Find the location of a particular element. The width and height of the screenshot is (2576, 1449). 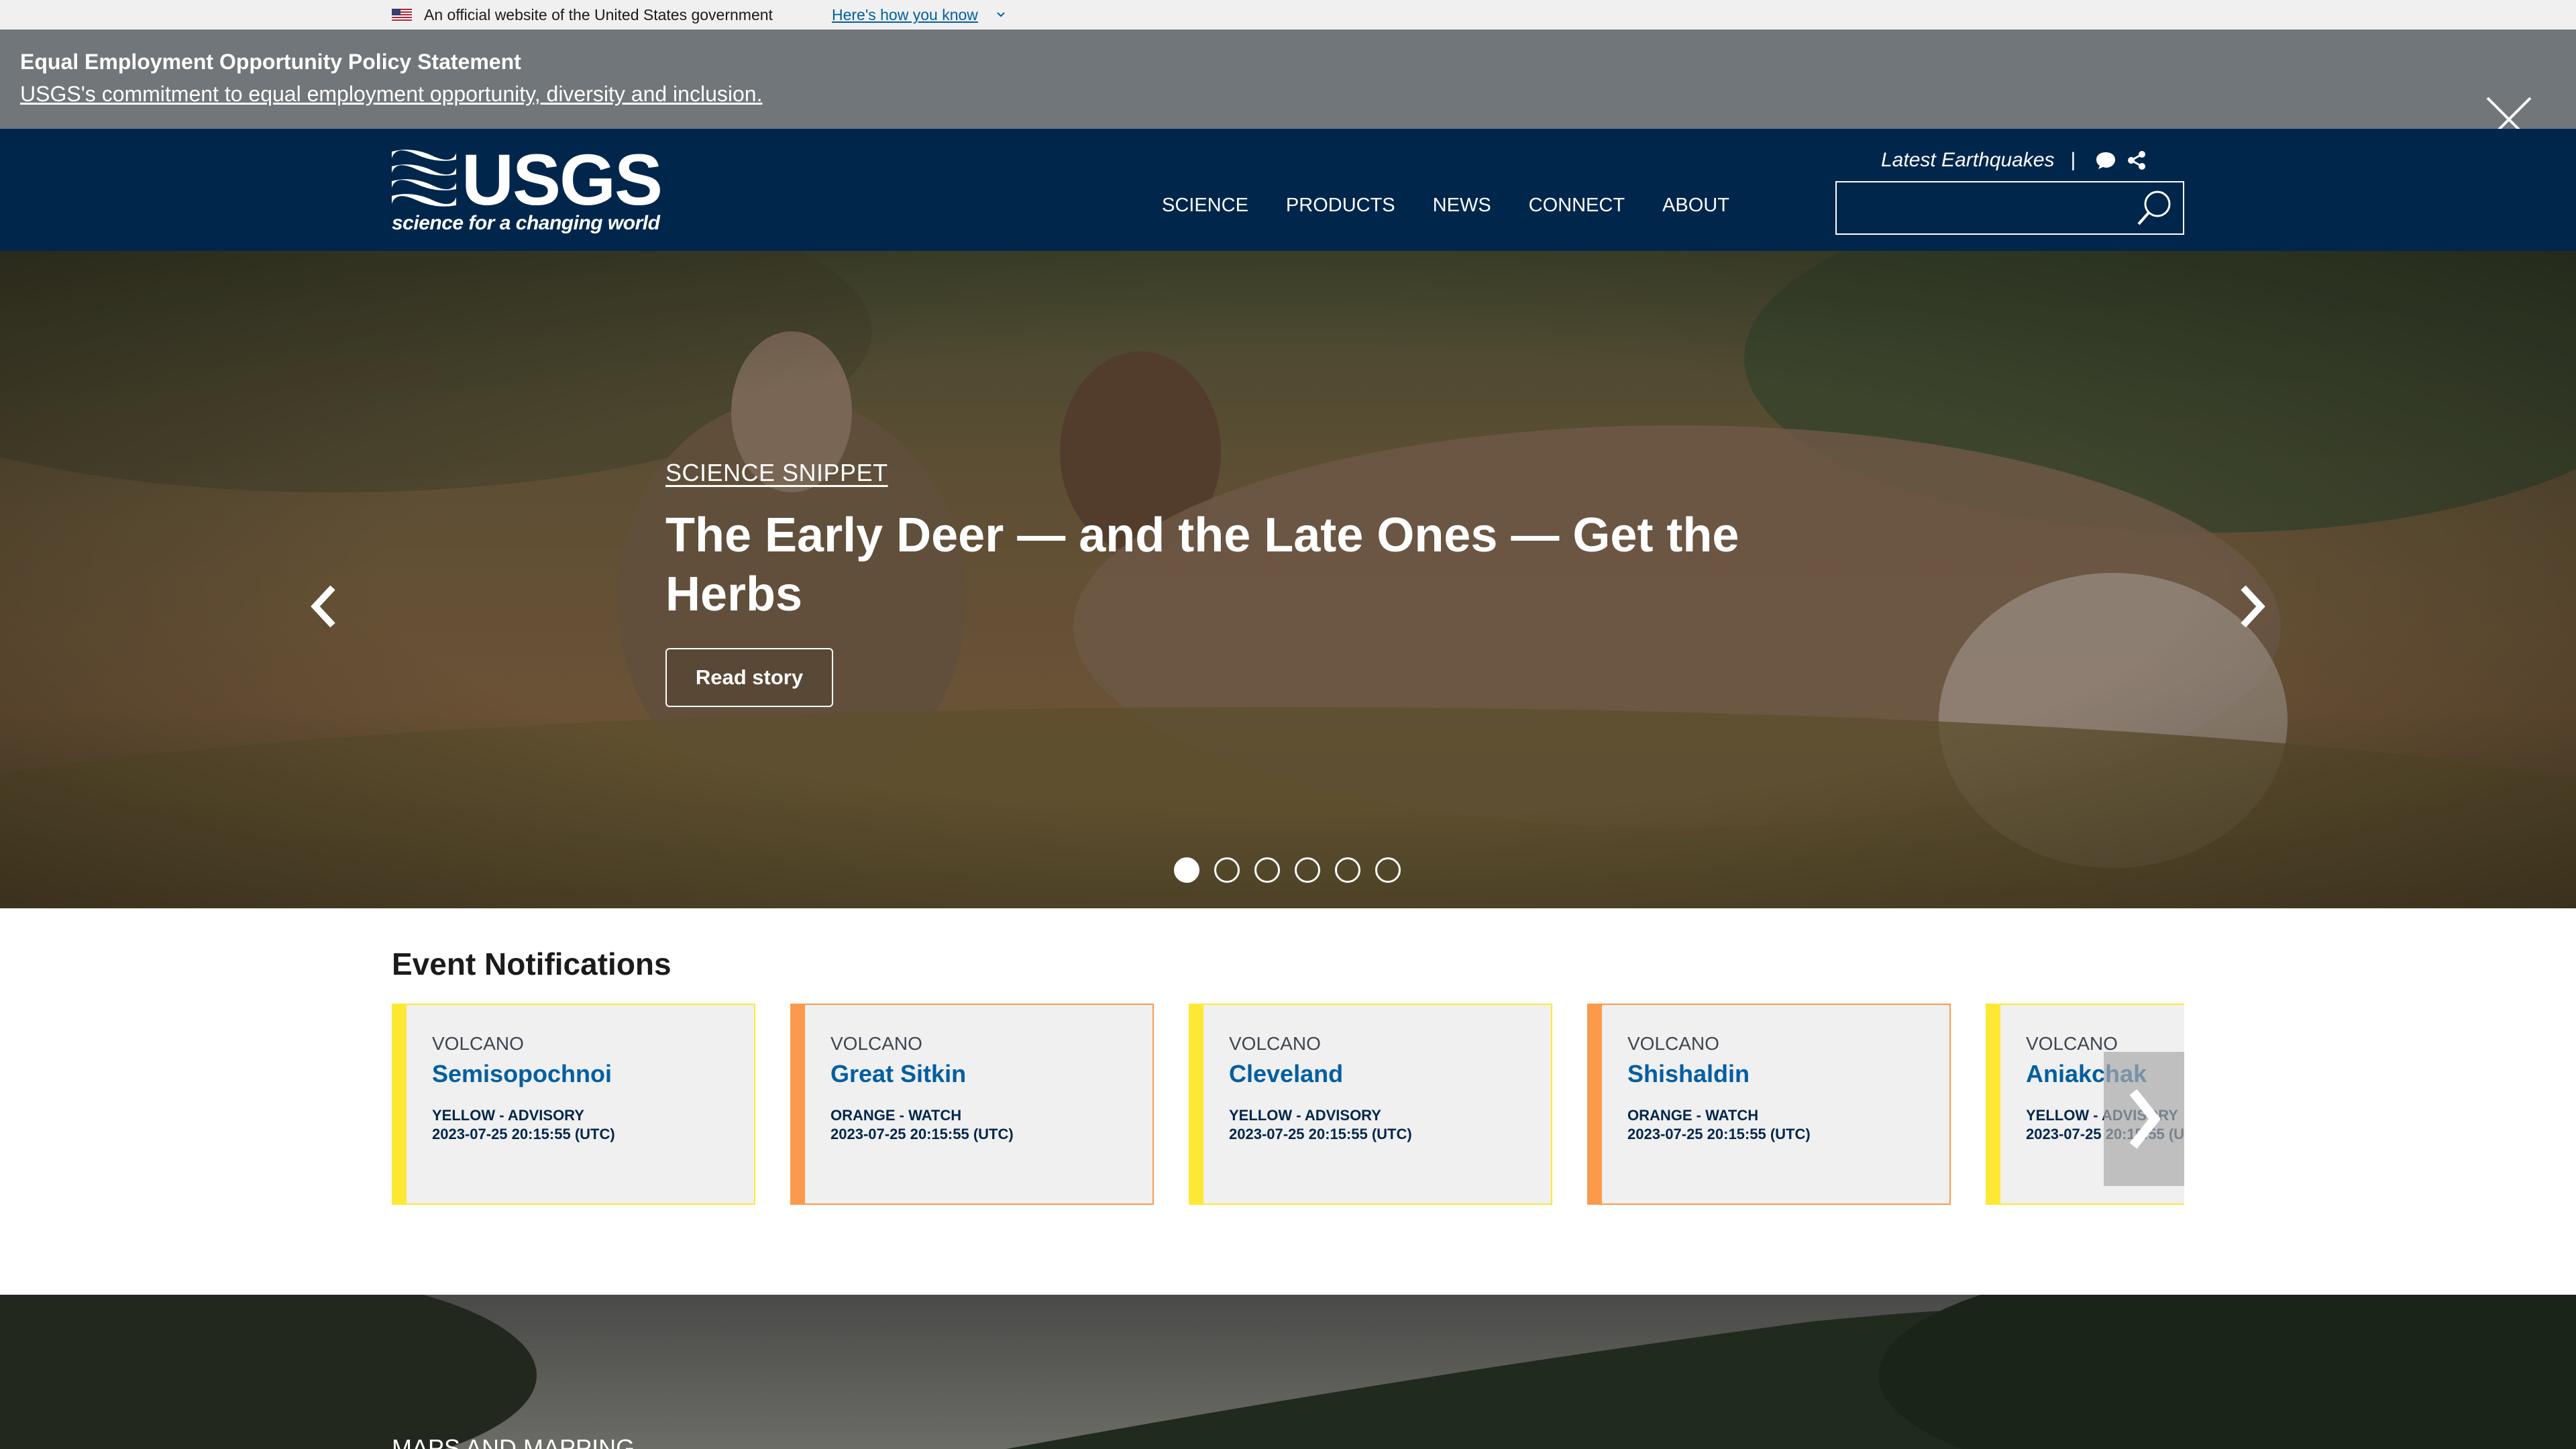

usgs-logo: USGS science for a changing world is located at coordinates (527, 190).